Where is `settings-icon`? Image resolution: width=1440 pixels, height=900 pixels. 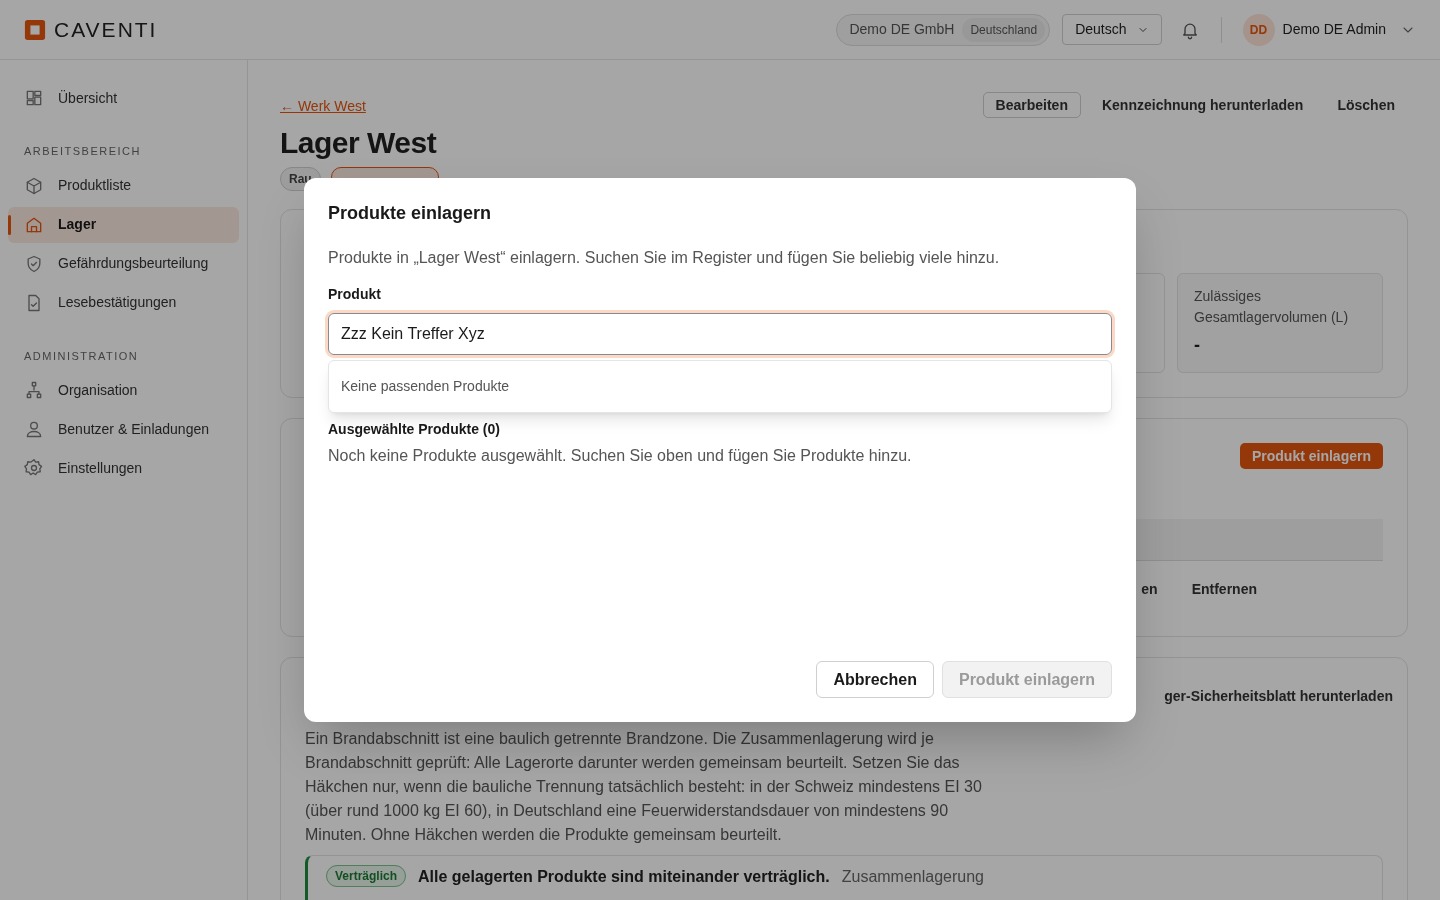 settings-icon is located at coordinates (34, 468).